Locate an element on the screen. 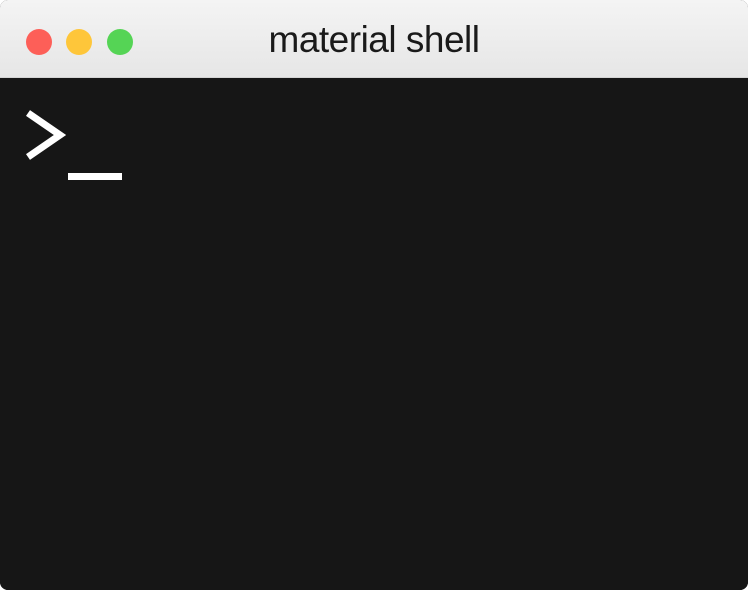 The height and width of the screenshot is (590, 748). window-title: material shell is located at coordinates (374, 39).